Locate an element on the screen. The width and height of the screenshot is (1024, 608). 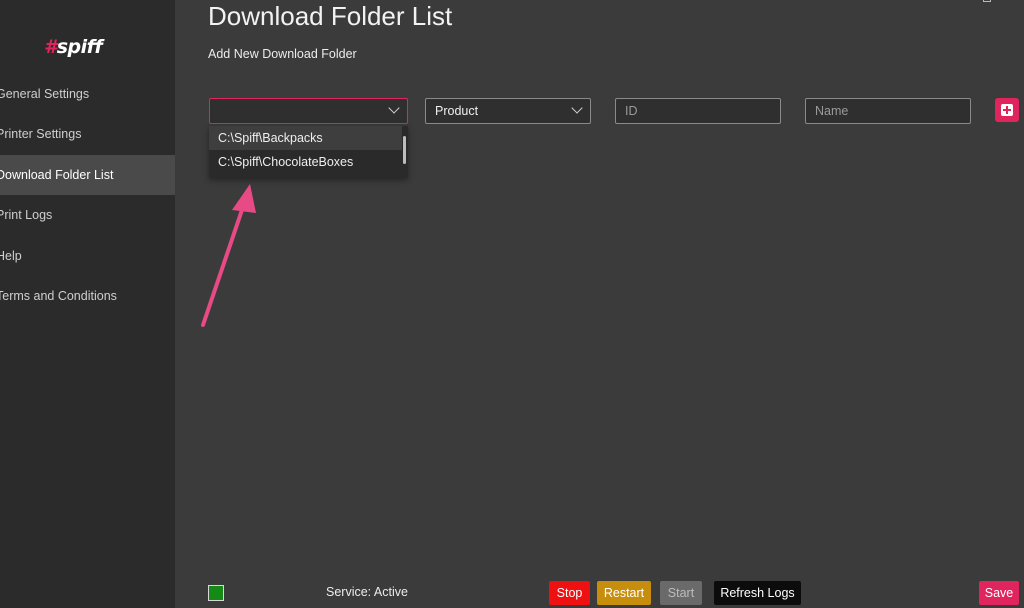
sidebar-item-download-folder-list: Download Folder List is located at coordinates (87, 175).